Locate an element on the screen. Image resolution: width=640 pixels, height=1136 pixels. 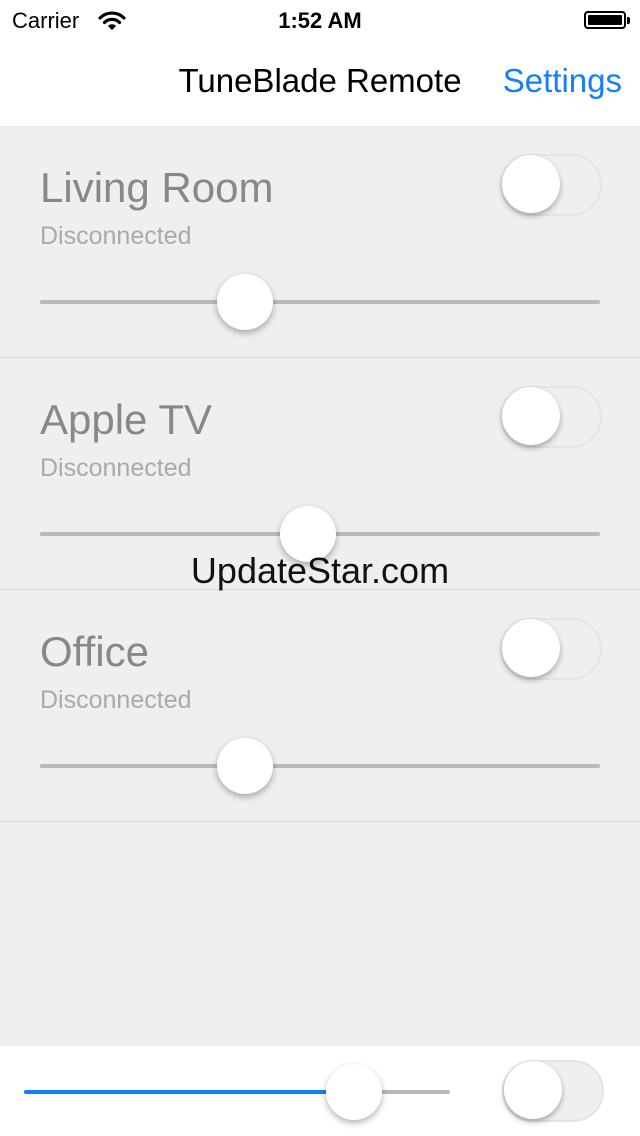
watermark-text: UpdateStar.com is located at coordinates (320, 570).